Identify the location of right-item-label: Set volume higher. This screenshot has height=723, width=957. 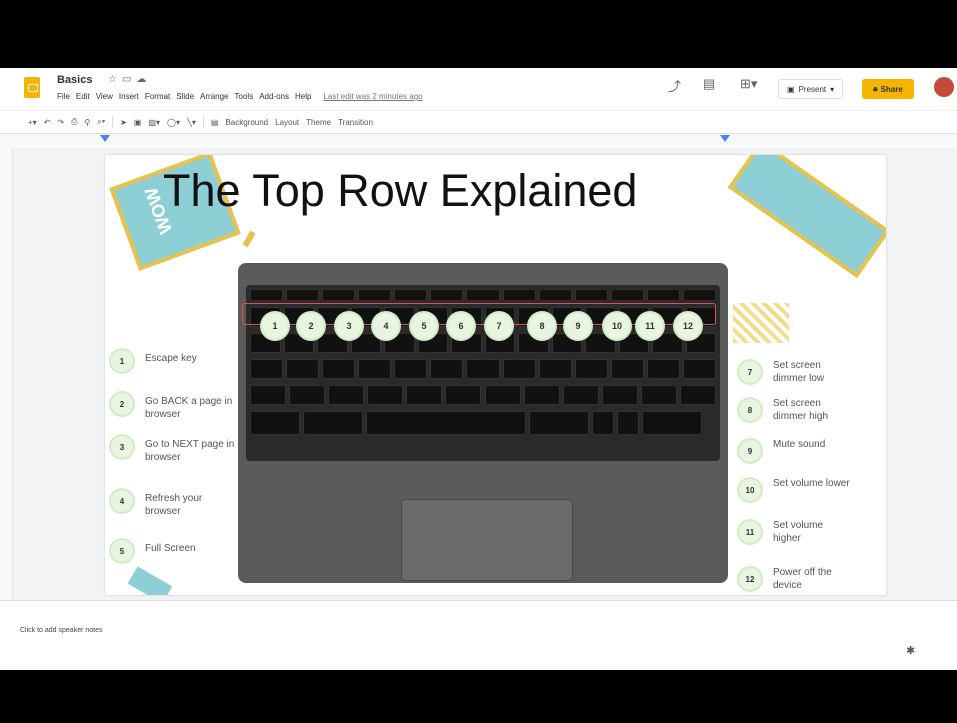
(813, 532).